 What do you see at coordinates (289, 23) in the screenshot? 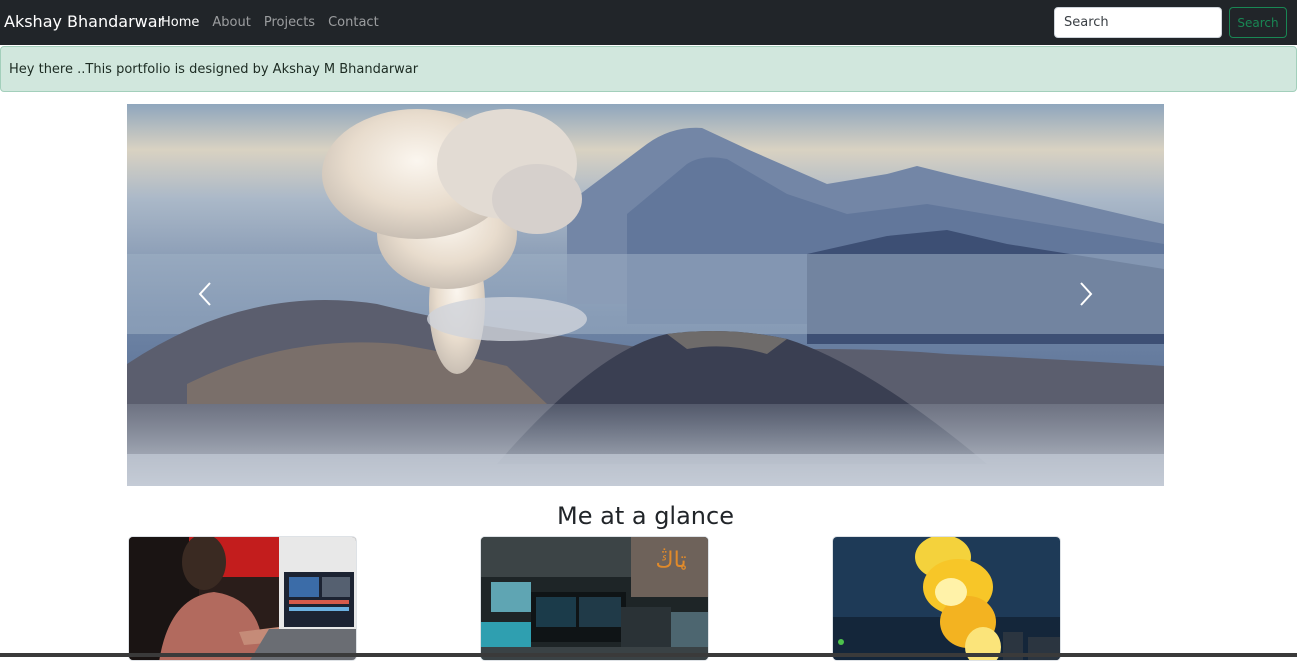
I see `nav-link-projects: Projects` at bounding box center [289, 23].